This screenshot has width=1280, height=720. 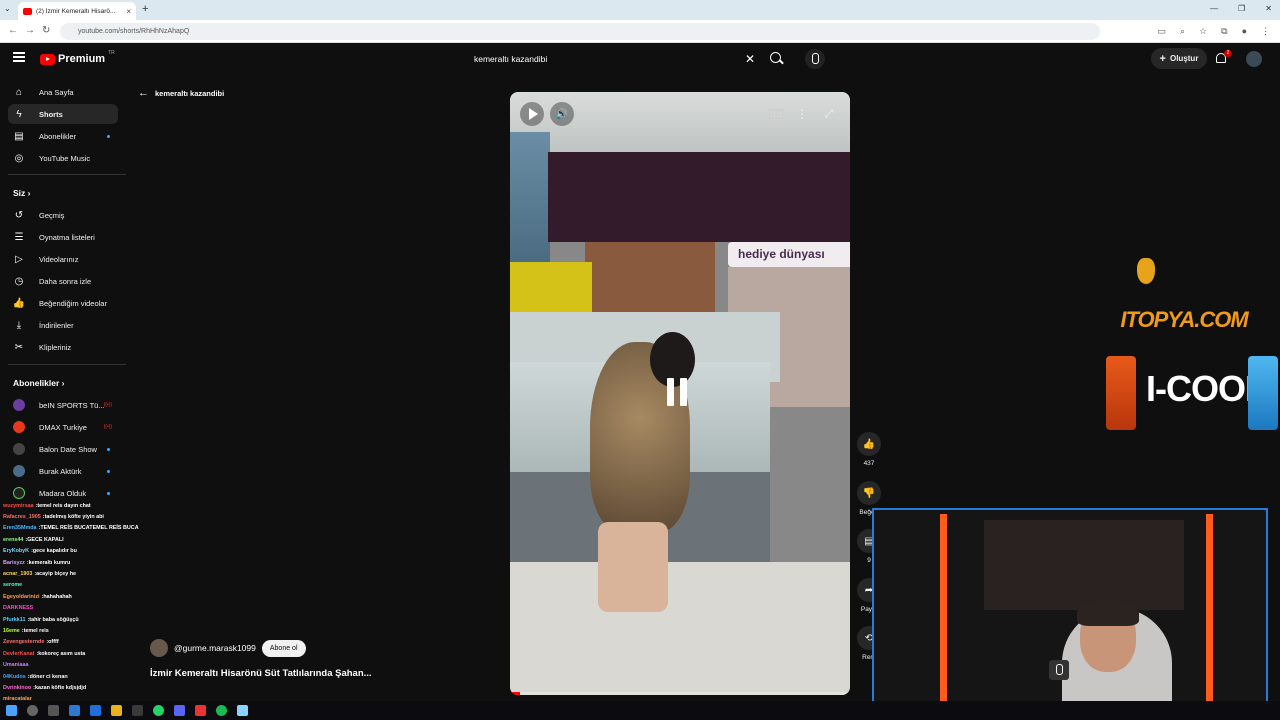 I want to click on new-content-dot, so click(x=108, y=136).